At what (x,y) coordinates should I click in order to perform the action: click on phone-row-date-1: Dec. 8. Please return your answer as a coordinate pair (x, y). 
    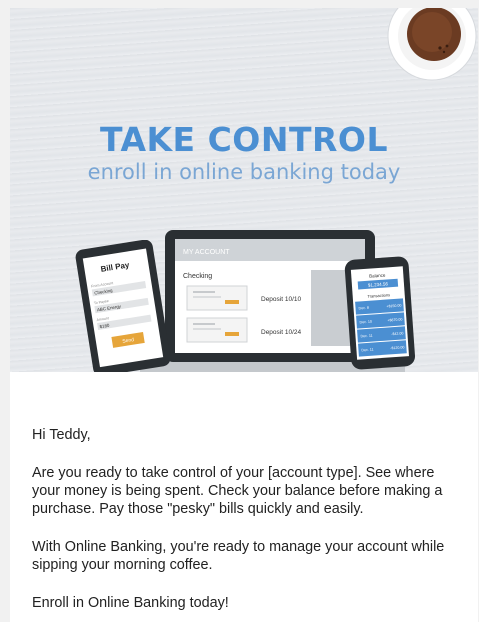
    Looking at the image, I should click on (363, 308).